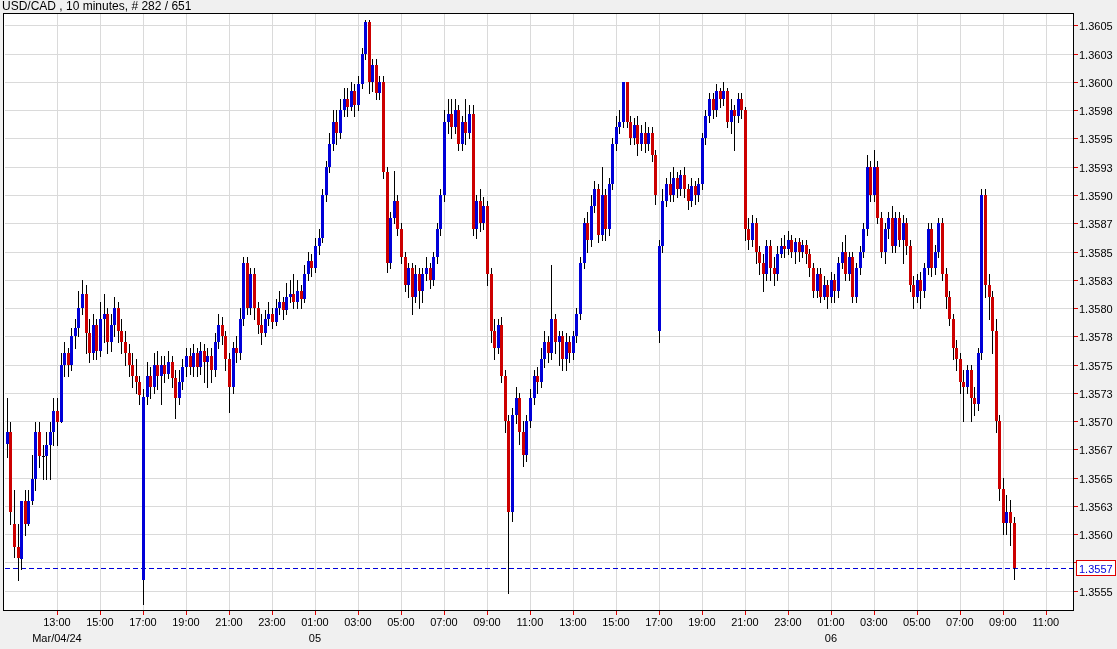  What do you see at coordinates (702, 622) in the screenshot?
I see `x-axis-label: 19:00` at bounding box center [702, 622].